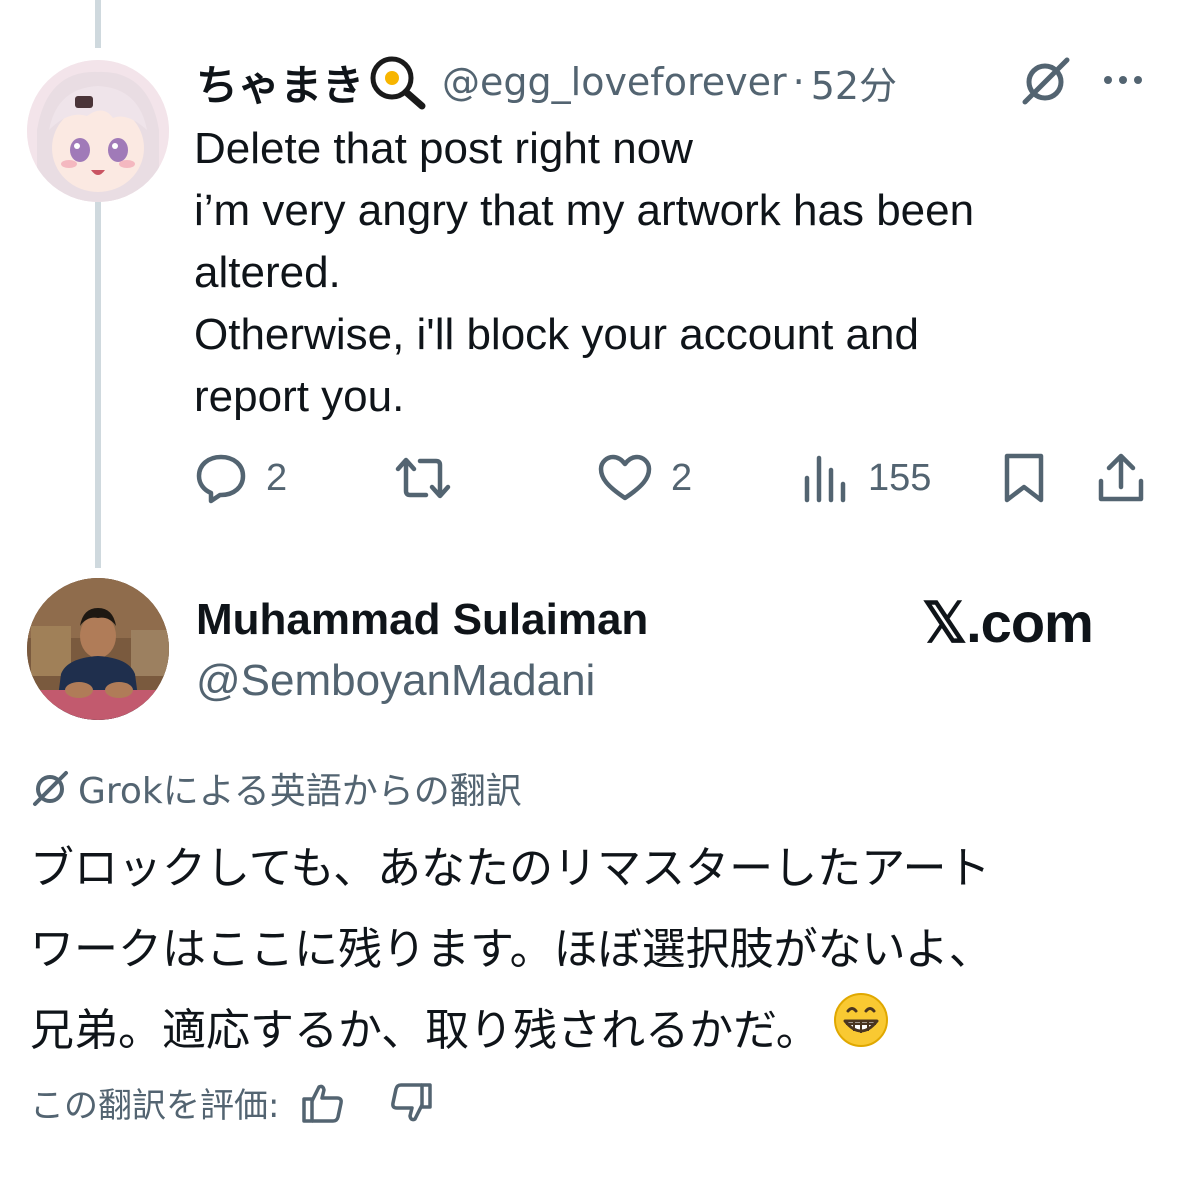 This screenshot has width=1179, height=1190. I want to click on main-display-name: Muhammad Sulaiman, so click(422, 620).